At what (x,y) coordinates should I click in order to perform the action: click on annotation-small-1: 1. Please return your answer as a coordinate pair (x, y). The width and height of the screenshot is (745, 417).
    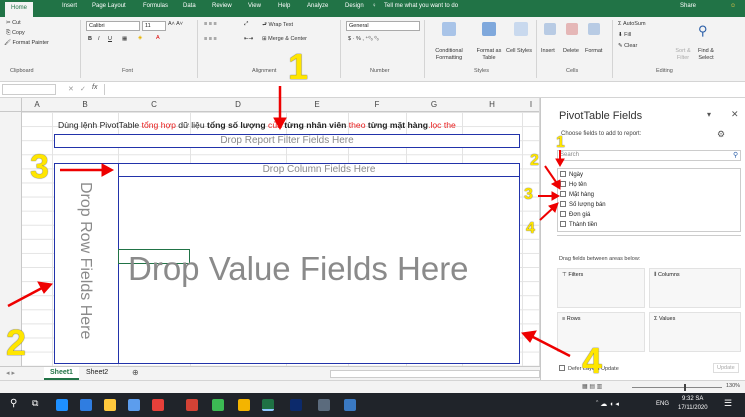
    Looking at the image, I should click on (560, 142).